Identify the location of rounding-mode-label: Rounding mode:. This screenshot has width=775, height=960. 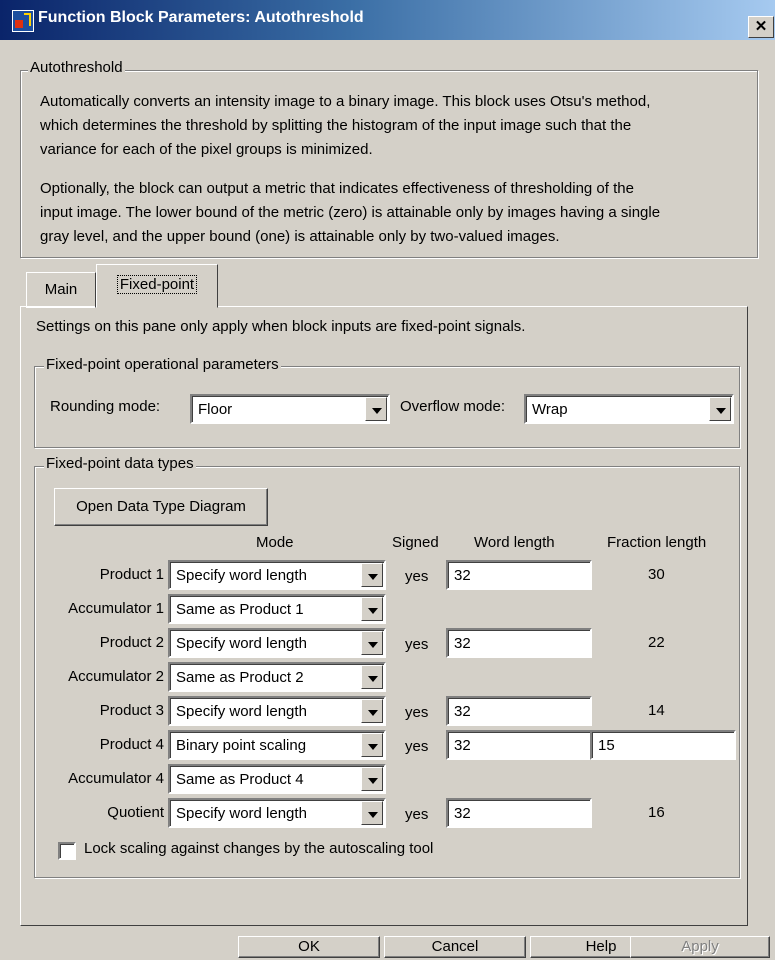
(105, 406).